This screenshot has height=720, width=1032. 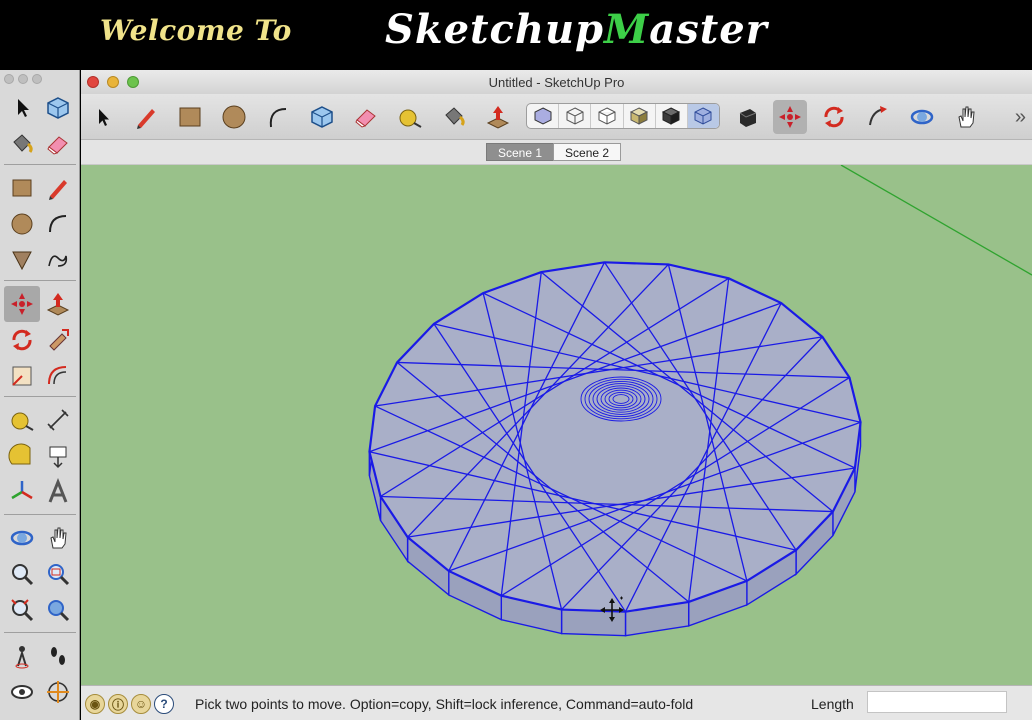 I want to click on credits-icon: ⓘ, so click(x=118, y=704).